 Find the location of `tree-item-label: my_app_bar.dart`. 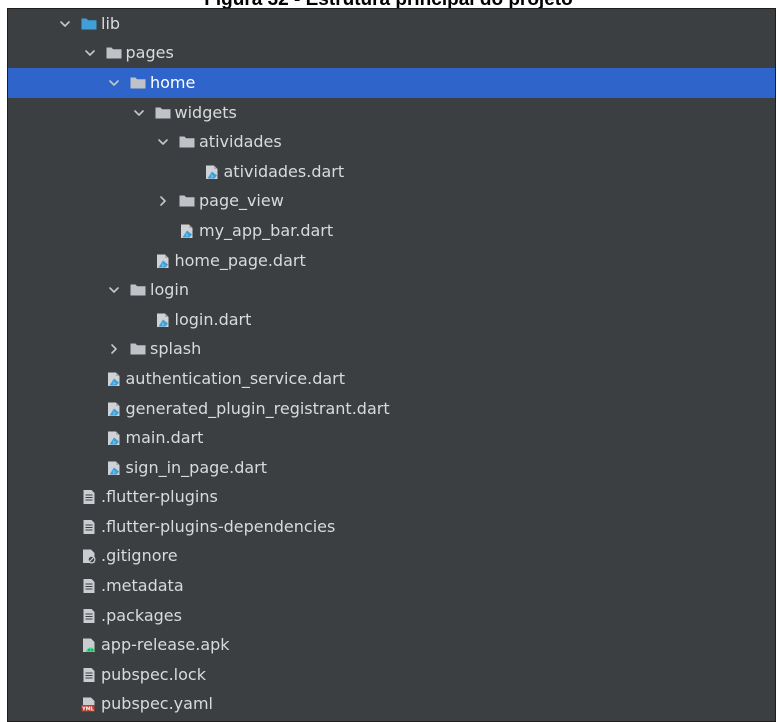

tree-item-label: my_app_bar.dart is located at coordinates (266, 230).